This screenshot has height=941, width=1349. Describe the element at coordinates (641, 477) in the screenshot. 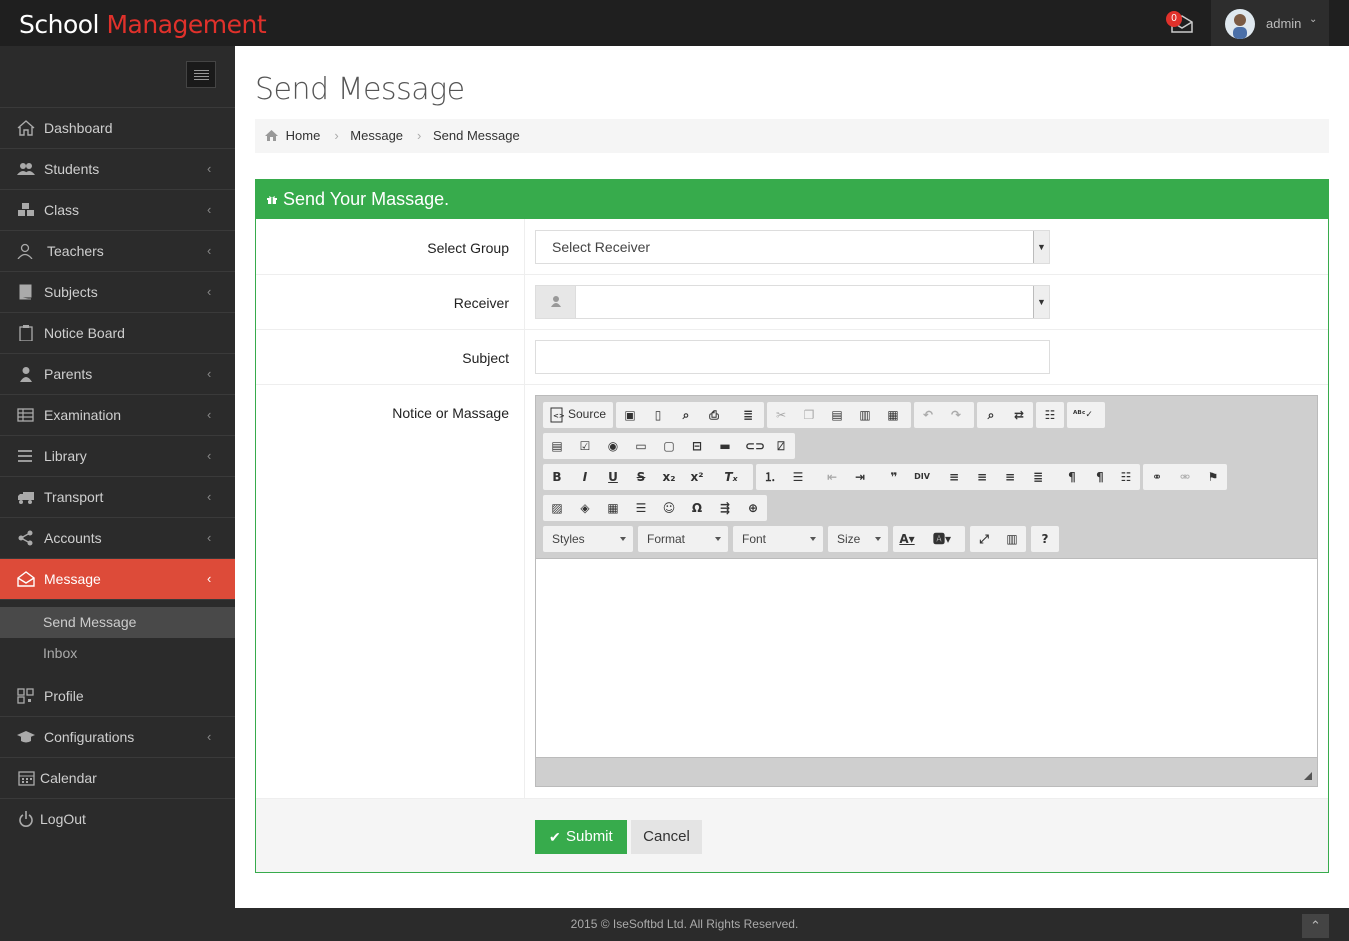

I see `strike-icon: S` at that location.